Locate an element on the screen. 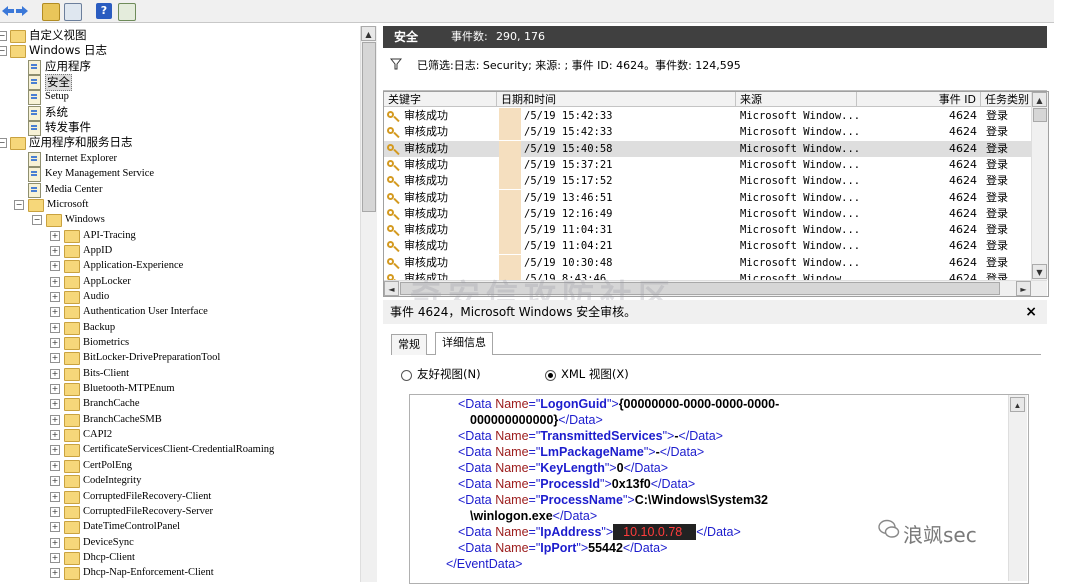  tab-general: 常规 is located at coordinates (409, 344).